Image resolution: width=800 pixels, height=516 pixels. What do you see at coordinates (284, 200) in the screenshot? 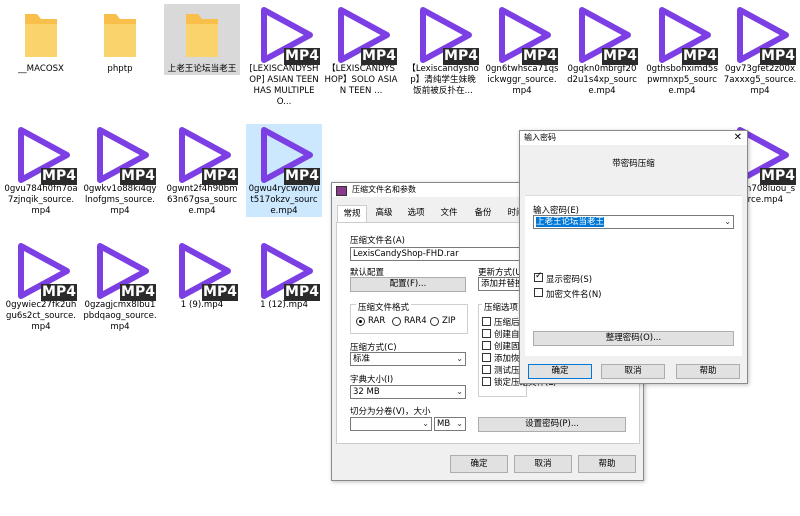
I see `file-label: 0gwu4rycwon7ut517okzv_source.mp4` at bounding box center [284, 200].